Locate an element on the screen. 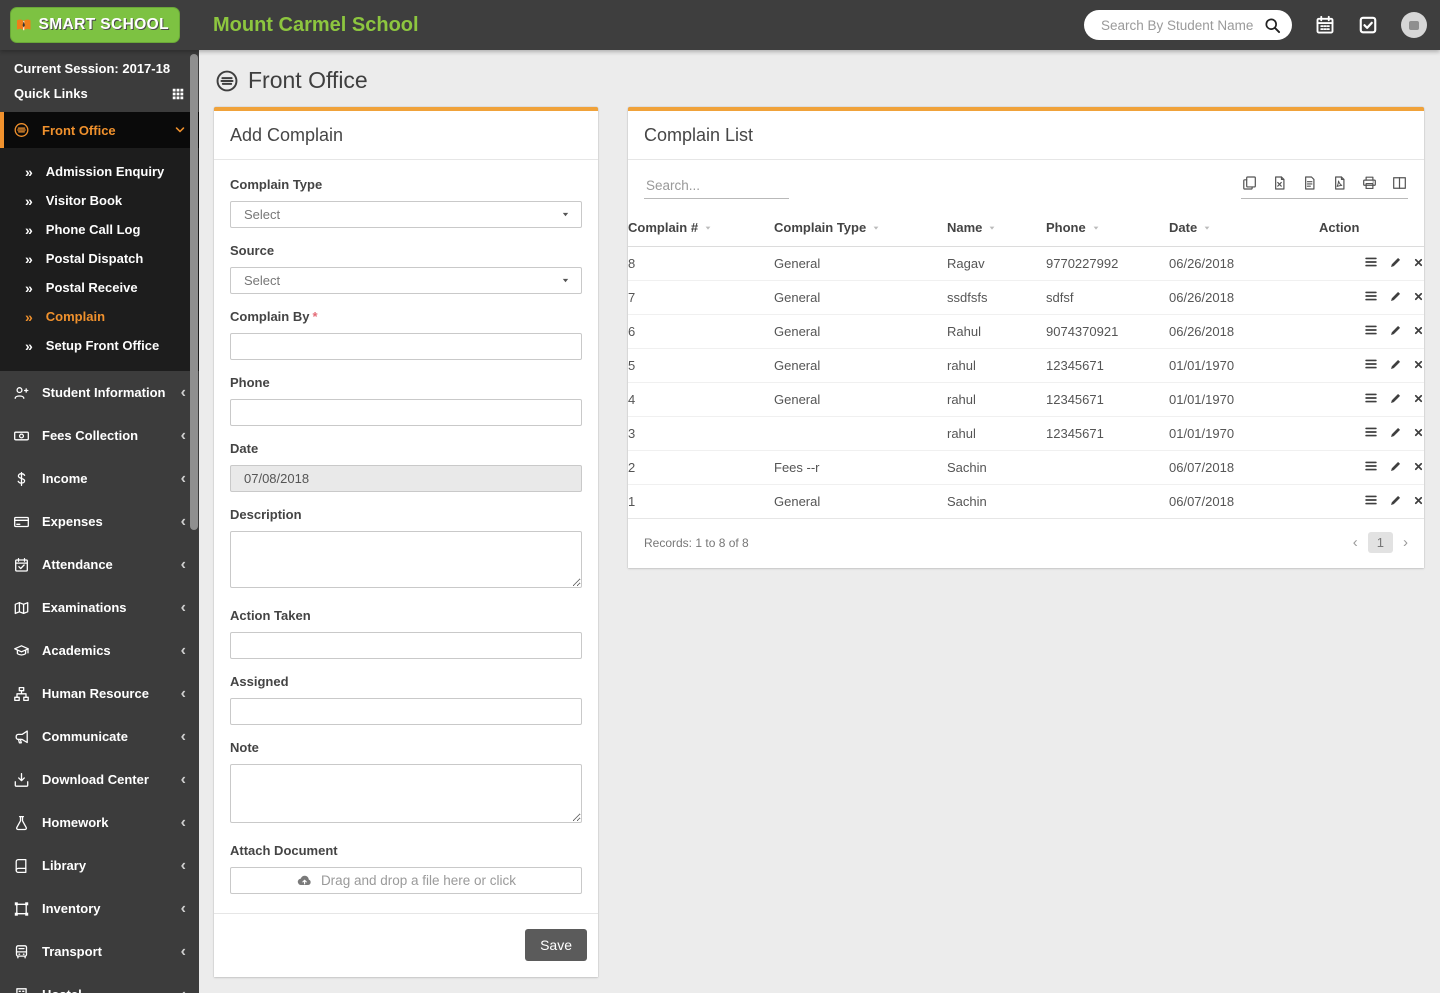  app-logo: SMART SCHOOL is located at coordinates (95, 25).